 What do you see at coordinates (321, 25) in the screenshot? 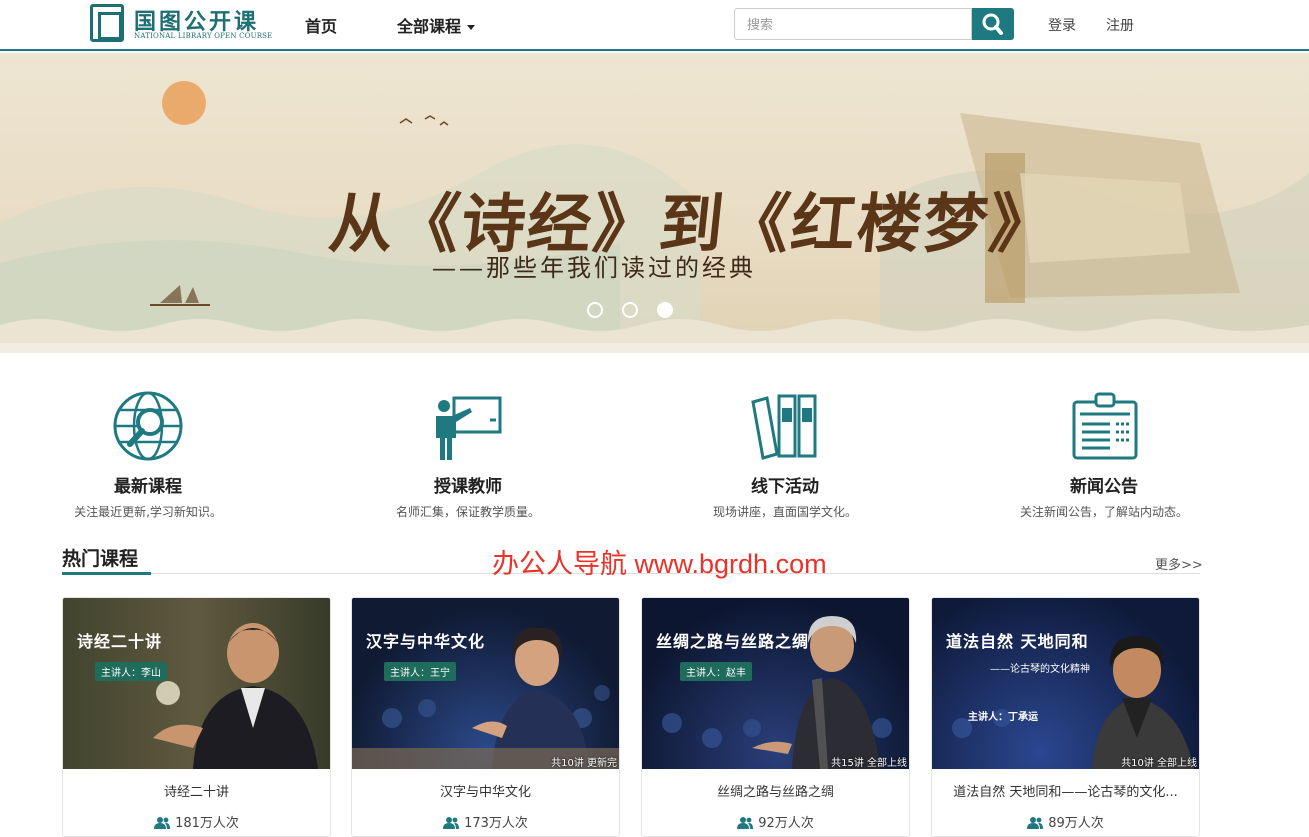
I see `nav-home-link: 首页` at bounding box center [321, 25].